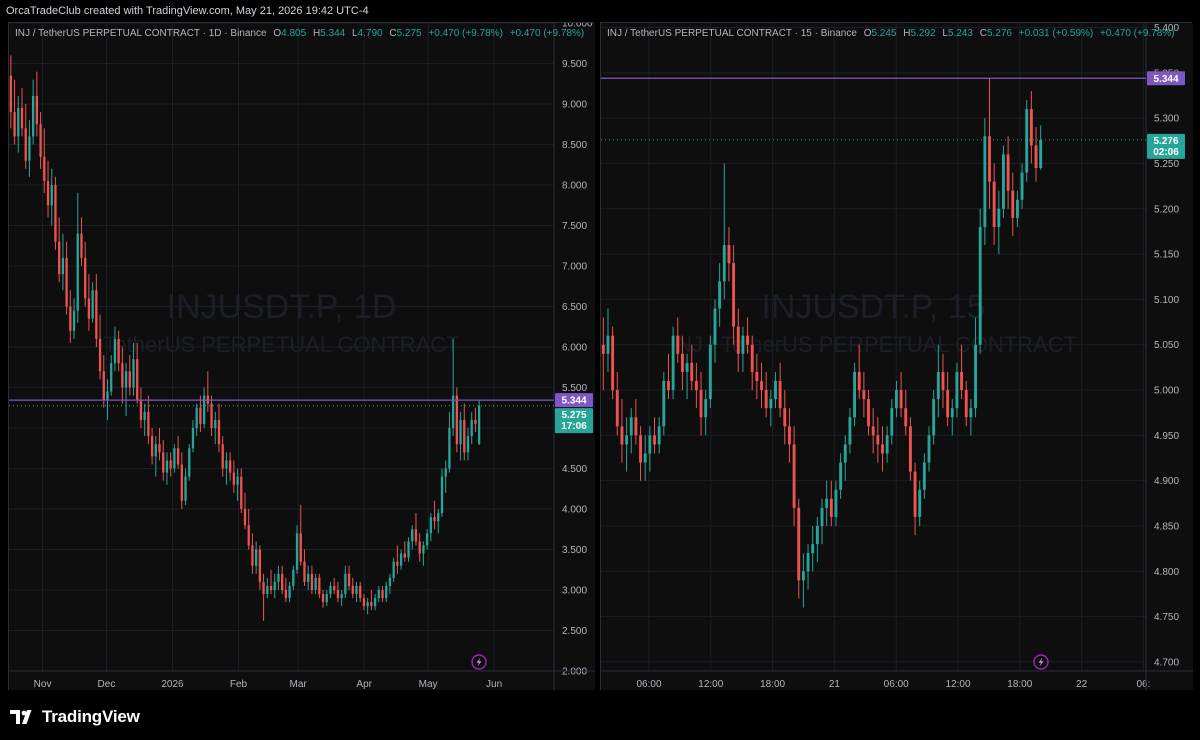  What do you see at coordinates (277, 33) in the screenshot?
I see `legend-open-label: O` at bounding box center [277, 33].